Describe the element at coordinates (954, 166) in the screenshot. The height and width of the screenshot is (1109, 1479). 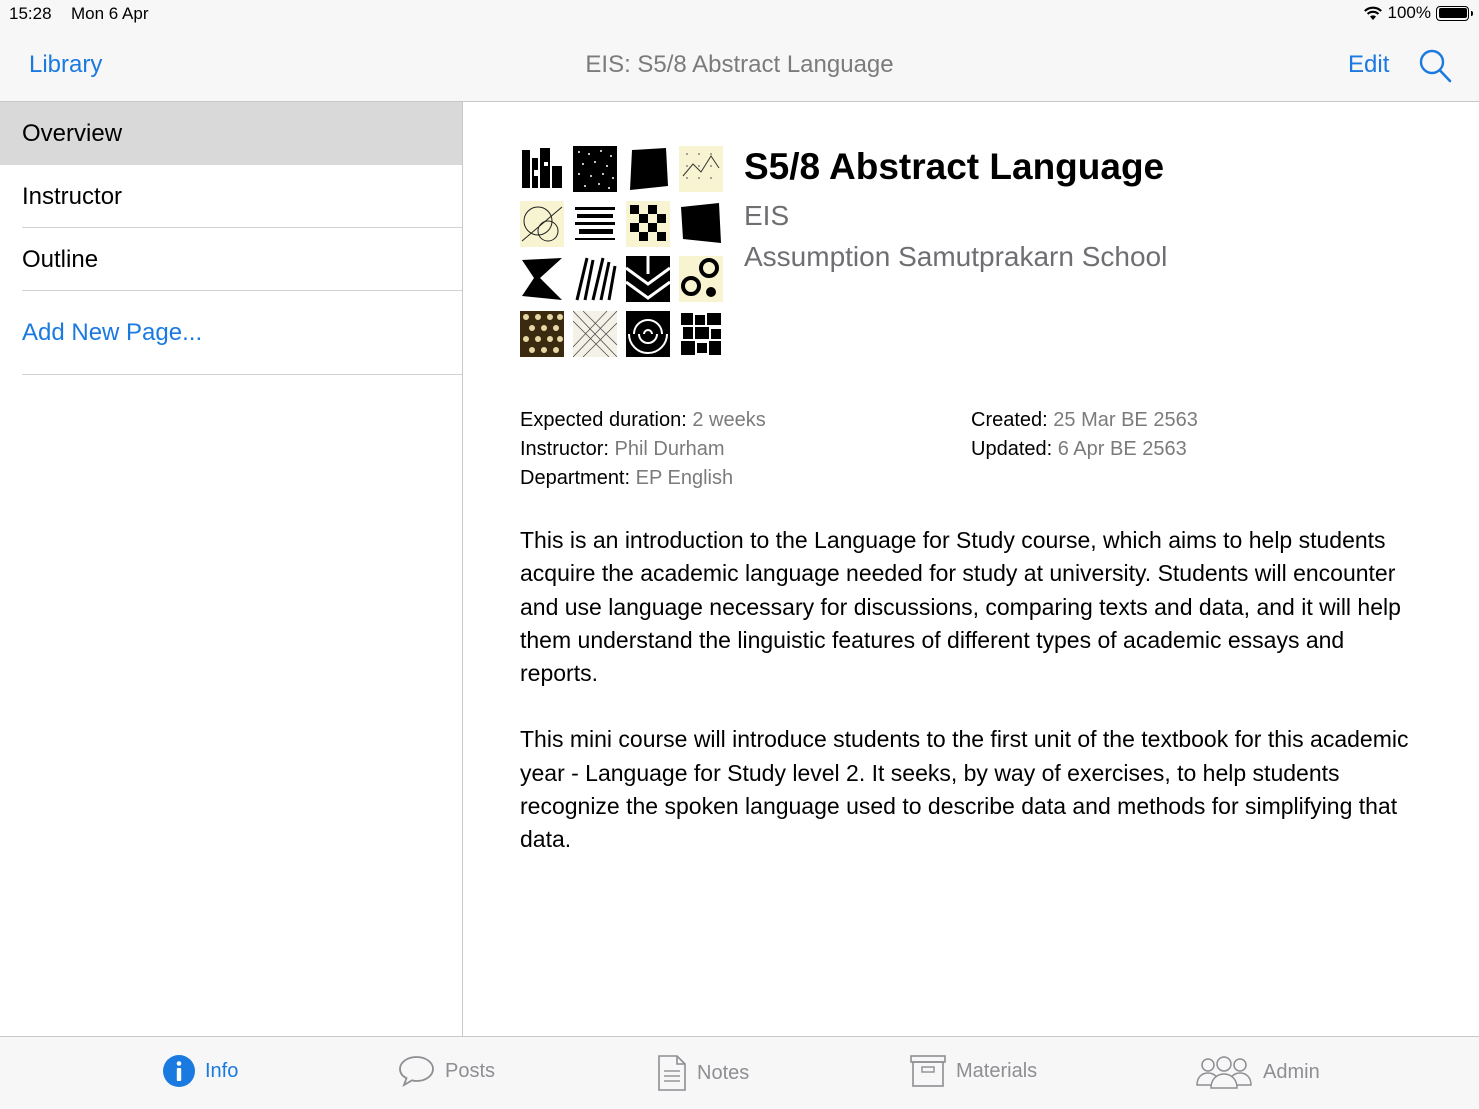
I see `course-title: S5/8 Abstract Language` at that location.